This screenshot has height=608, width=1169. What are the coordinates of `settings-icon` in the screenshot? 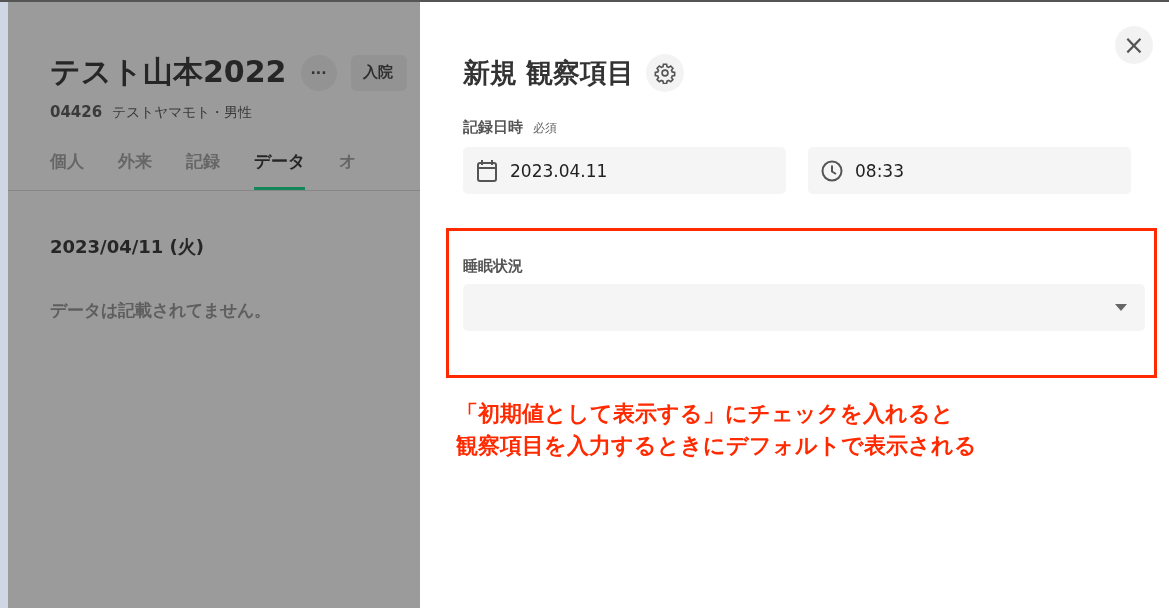 It's located at (665, 73).